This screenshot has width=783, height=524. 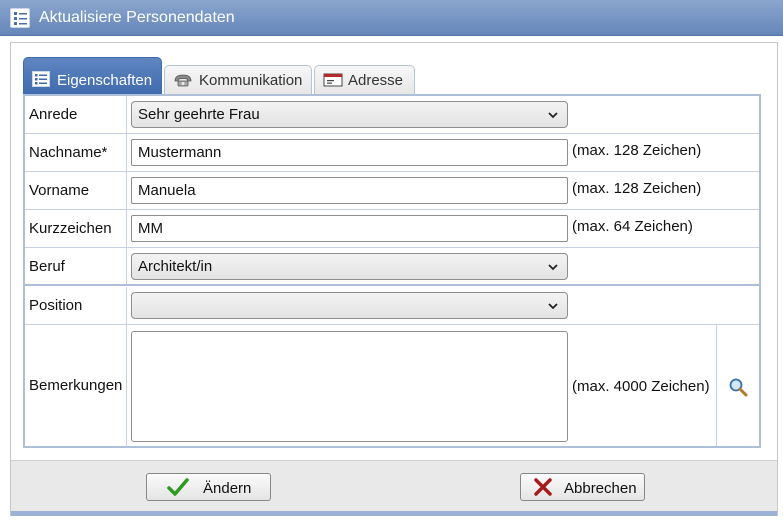 What do you see at coordinates (544, 487) in the screenshot?
I see `x-icon` at bounding box center [544, 487].